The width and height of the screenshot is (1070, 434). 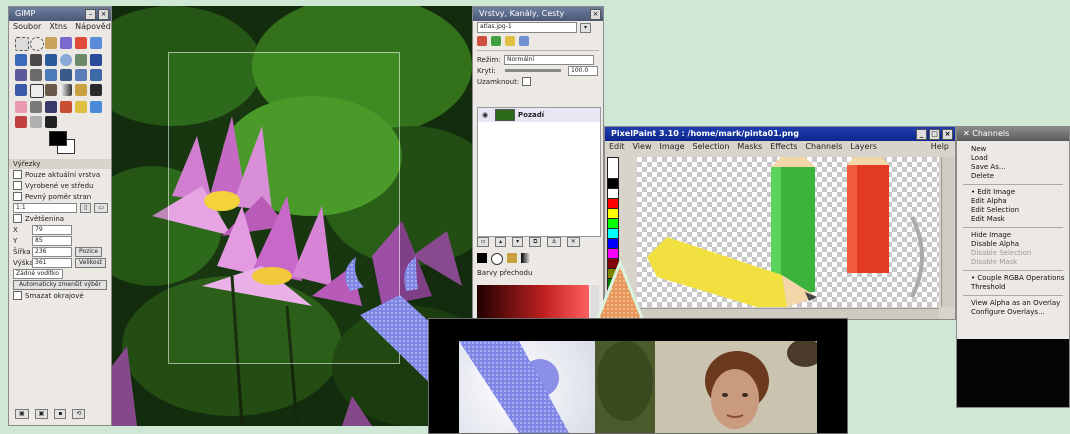 I want to click on channels-menu-item: Threshold, so click(x=1013, y=287).